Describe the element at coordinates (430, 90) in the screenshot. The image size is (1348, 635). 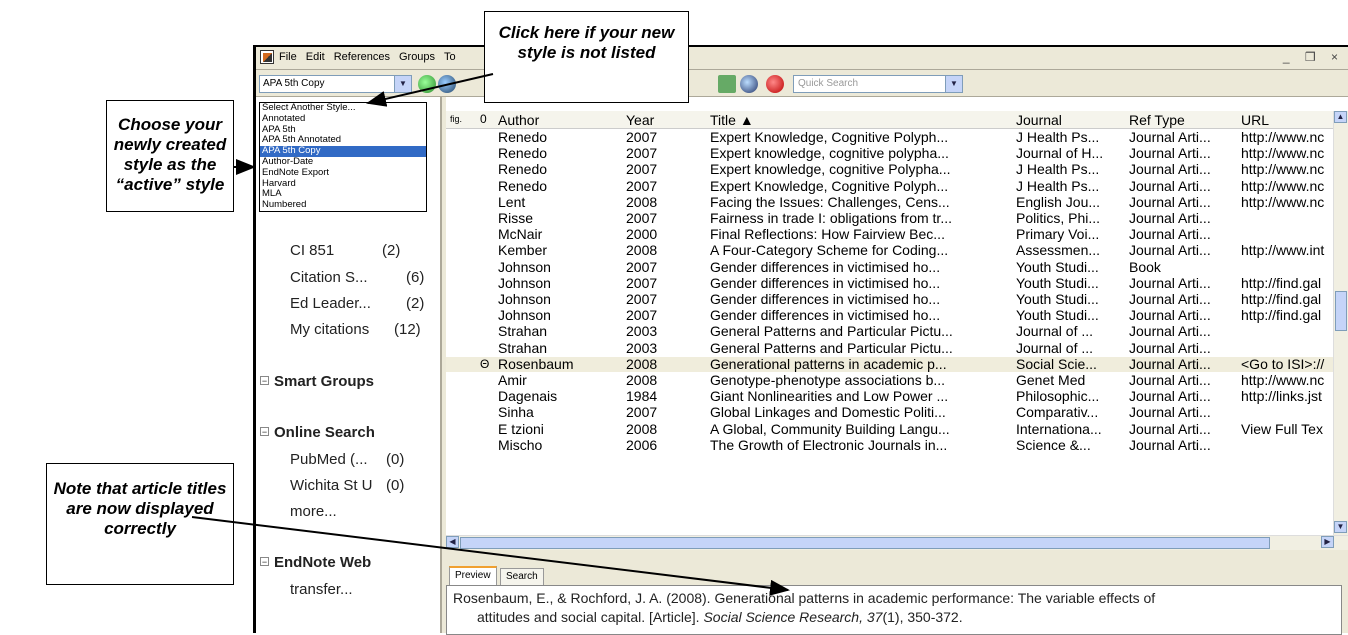
I see `arrow-to-select-style` at that location.